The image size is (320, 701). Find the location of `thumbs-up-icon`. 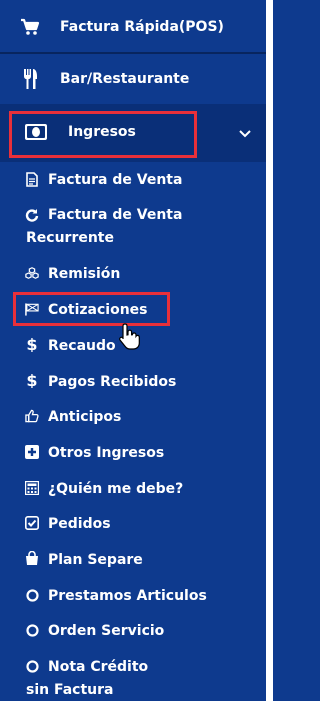

thumbs-up-icon is located at coordinates (32, 416).